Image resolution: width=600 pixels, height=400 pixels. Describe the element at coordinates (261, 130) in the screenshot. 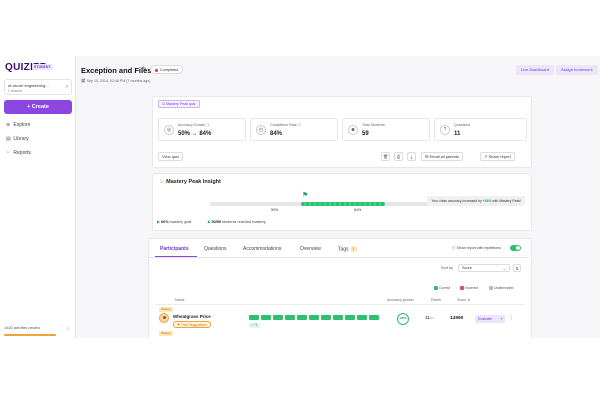

I see `completion-icon: ◴` at that location.